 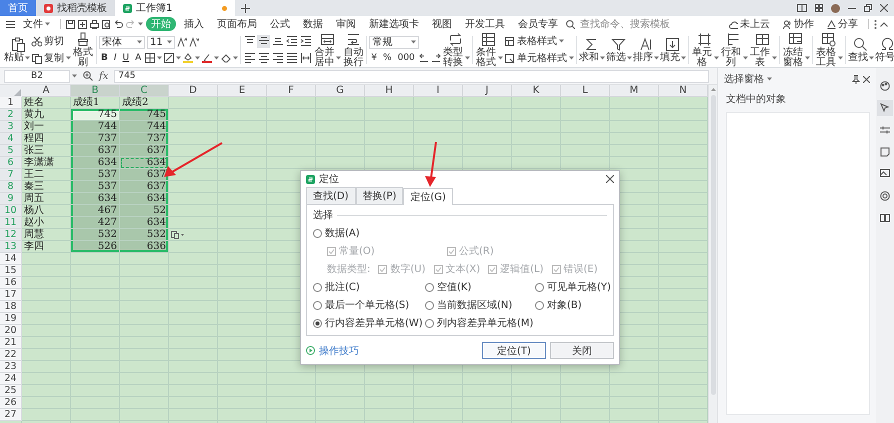 I want to click on zoom-icon, so click(x=88, y=76).